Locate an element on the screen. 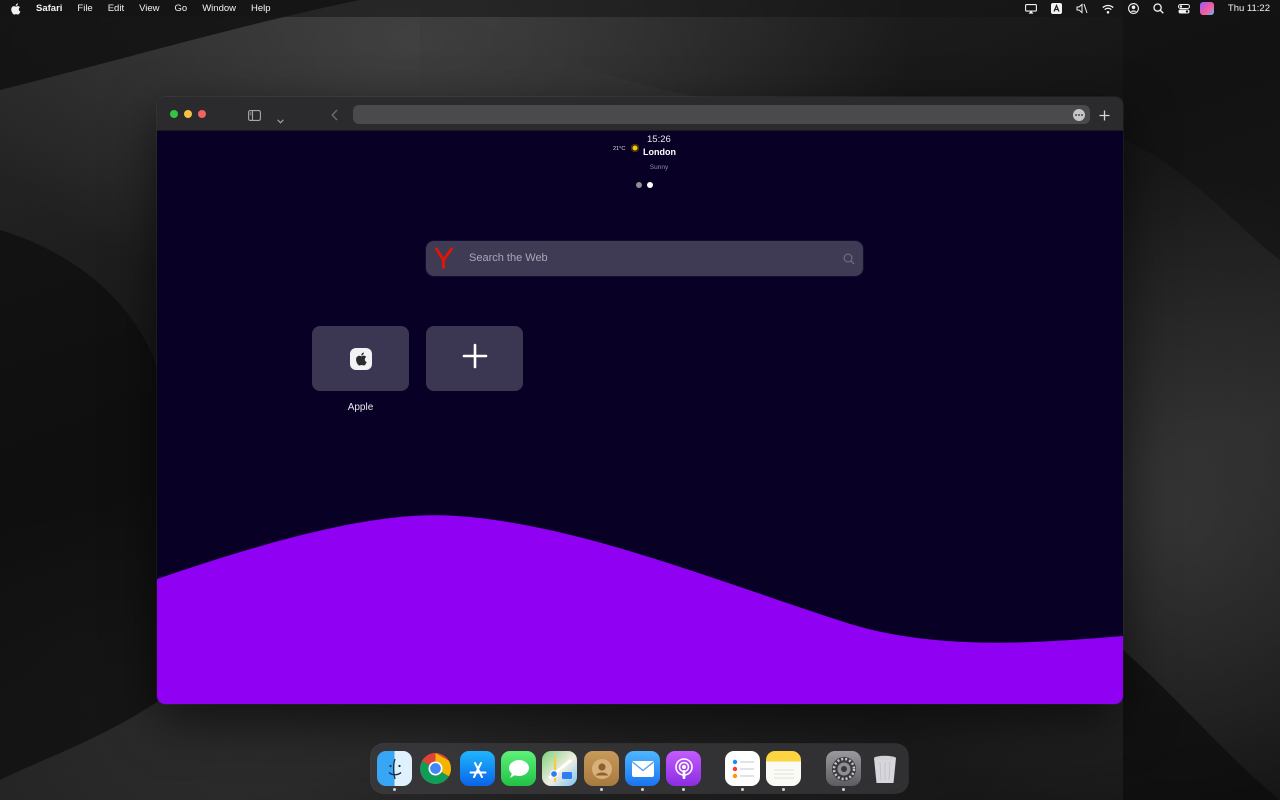  sidebar-toggle-icon is located at coordinates (254, 117).